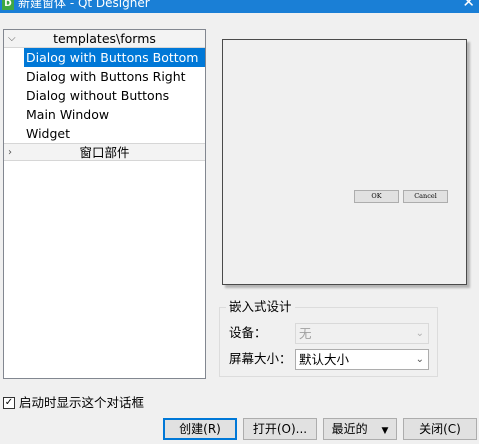 The image size is (479, 444). Describe the element at coordinates (8, 5) in the screenshot. I see `qt-designer-app-icon: D` at that location.